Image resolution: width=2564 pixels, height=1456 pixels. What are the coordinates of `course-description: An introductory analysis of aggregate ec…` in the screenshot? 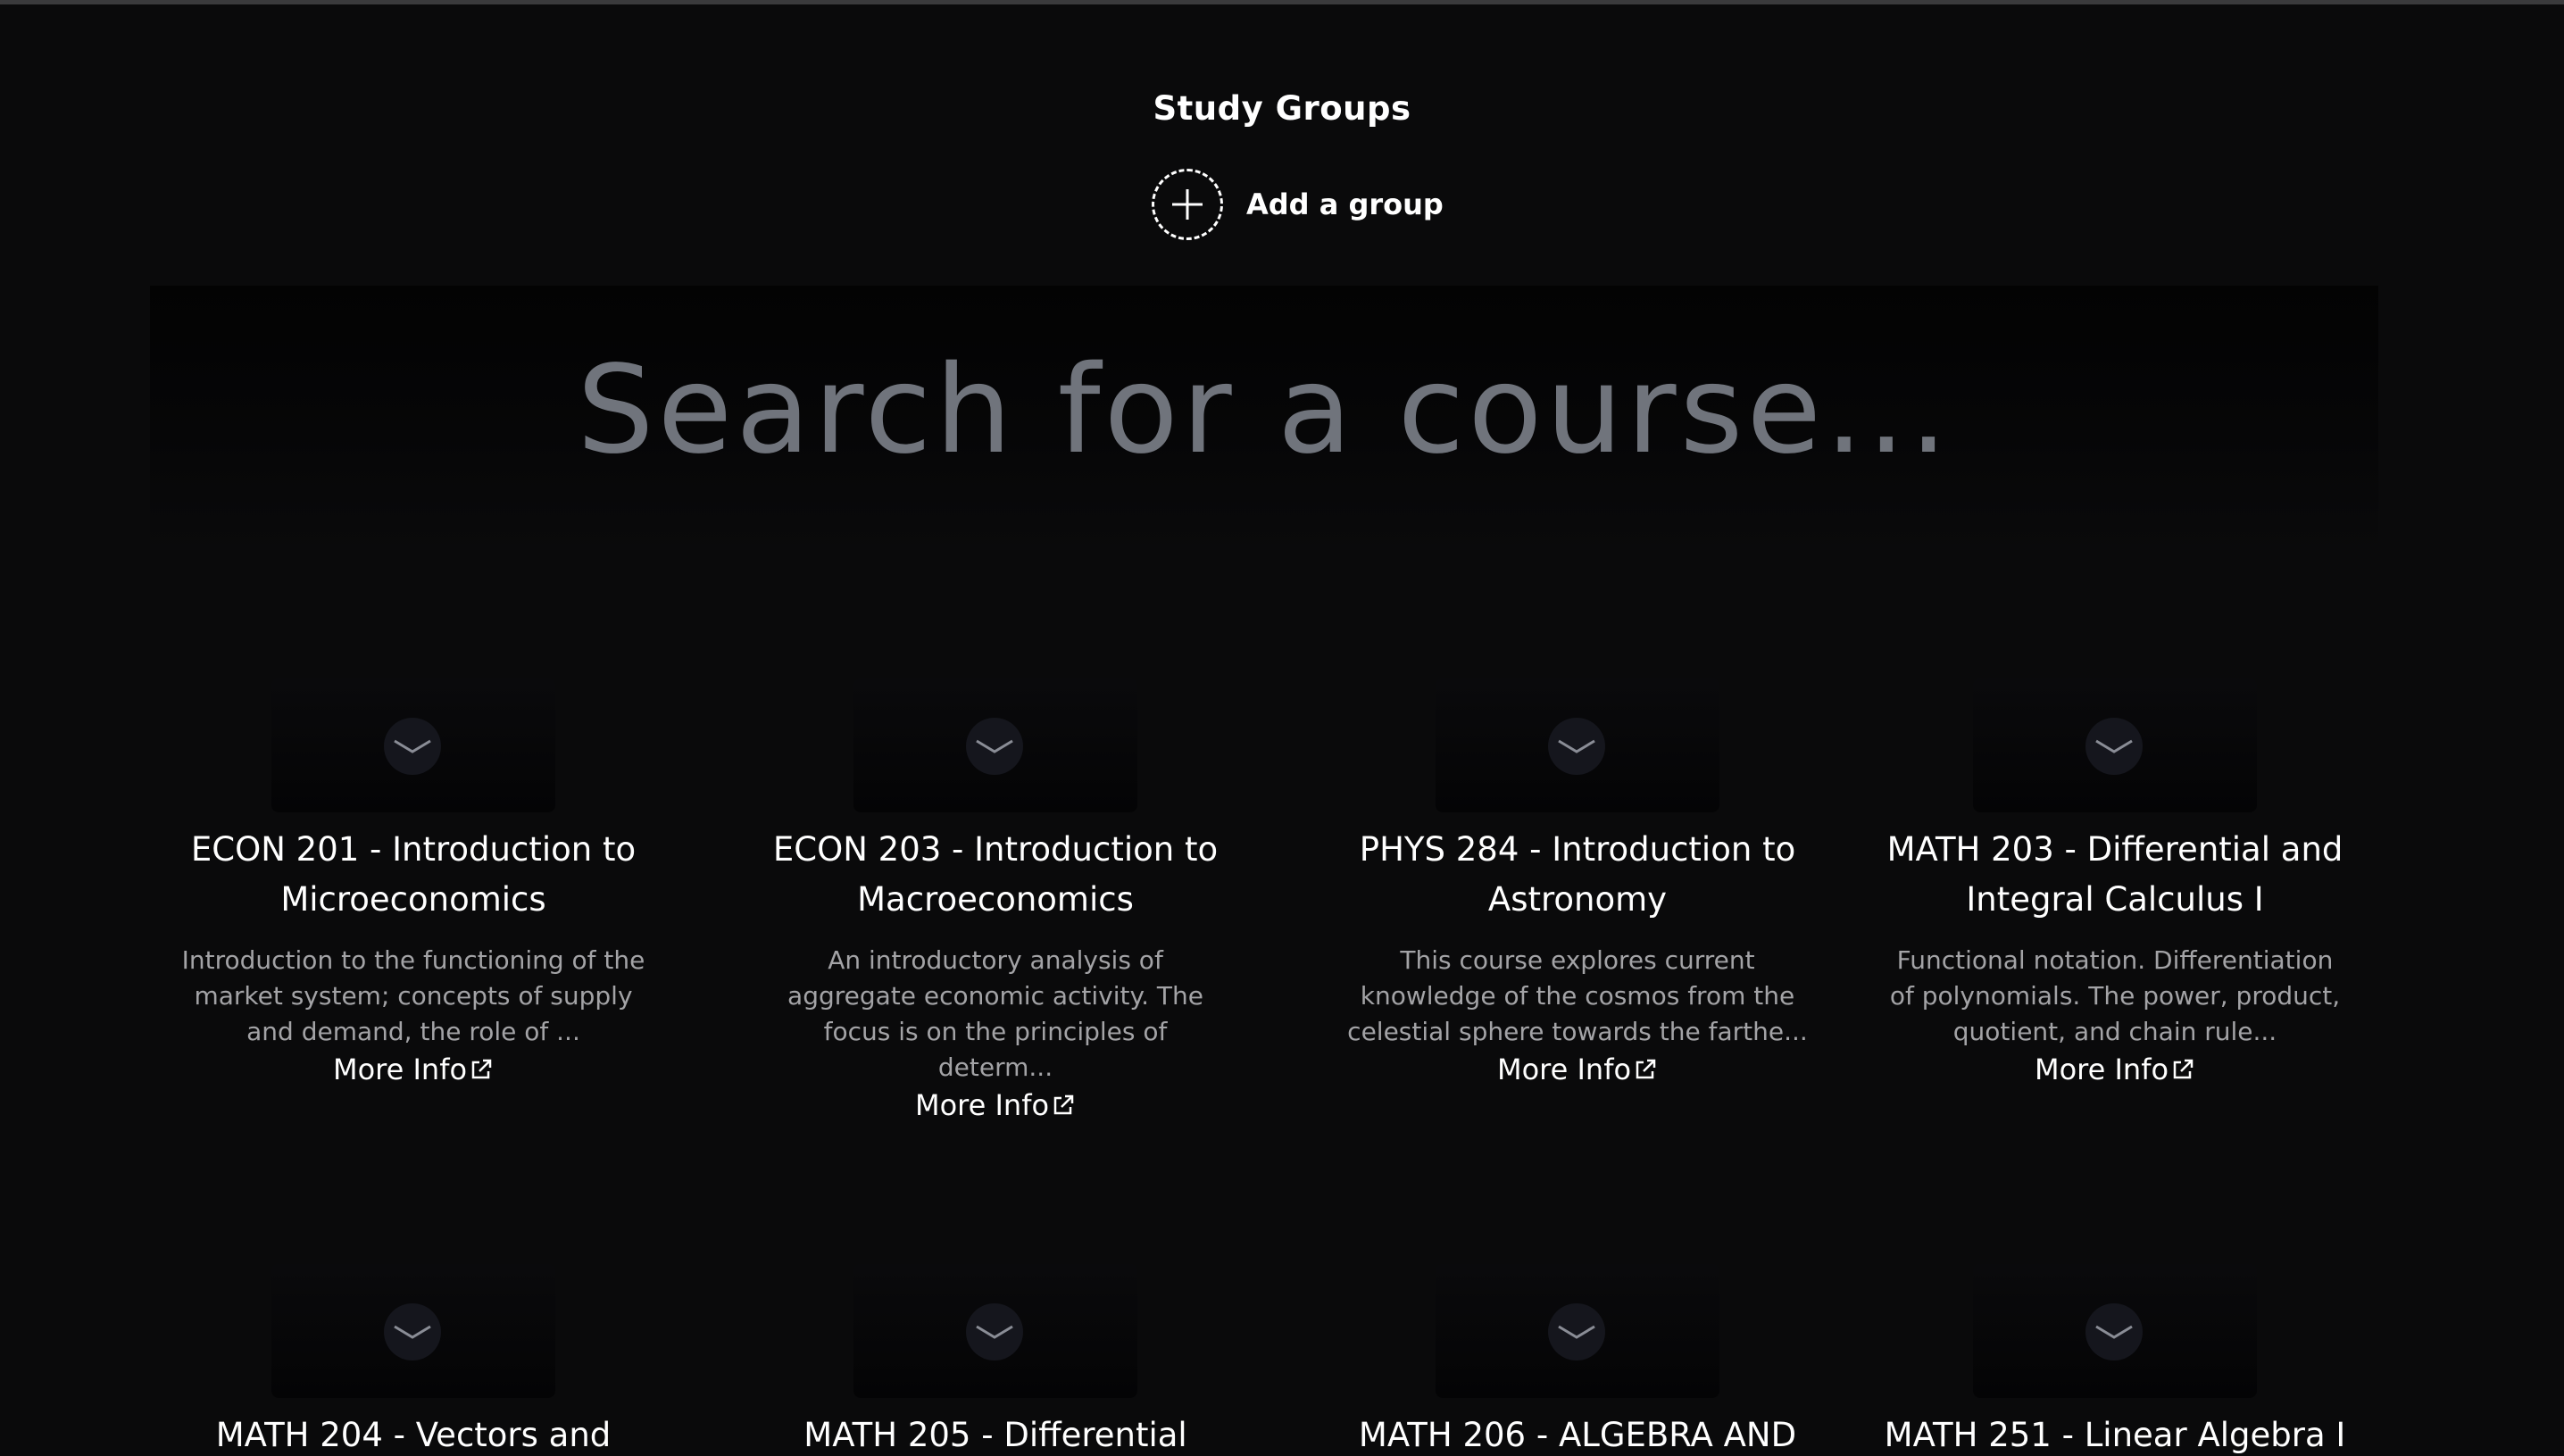 It's located at (995, 1013).